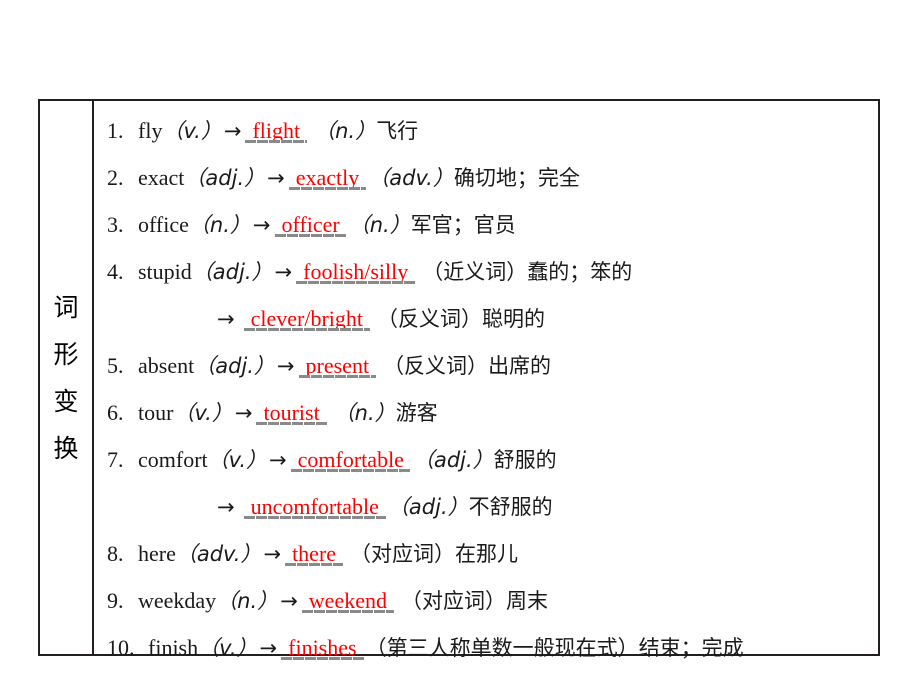  What do you see at coordinates (475, 272) in the screenshot?
I see `row-pos-after: （近义词）` at bounding box center [475, 272].